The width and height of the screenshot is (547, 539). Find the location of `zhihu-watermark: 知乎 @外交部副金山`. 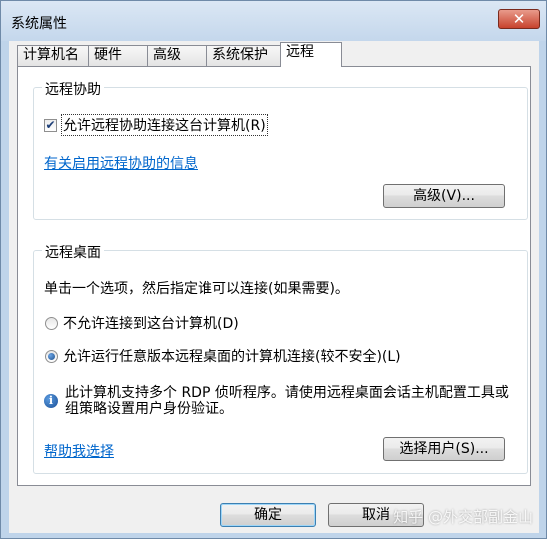

zhihu-watermark: 知乎 @外交部副金山 is located at coordinates (463, 517).